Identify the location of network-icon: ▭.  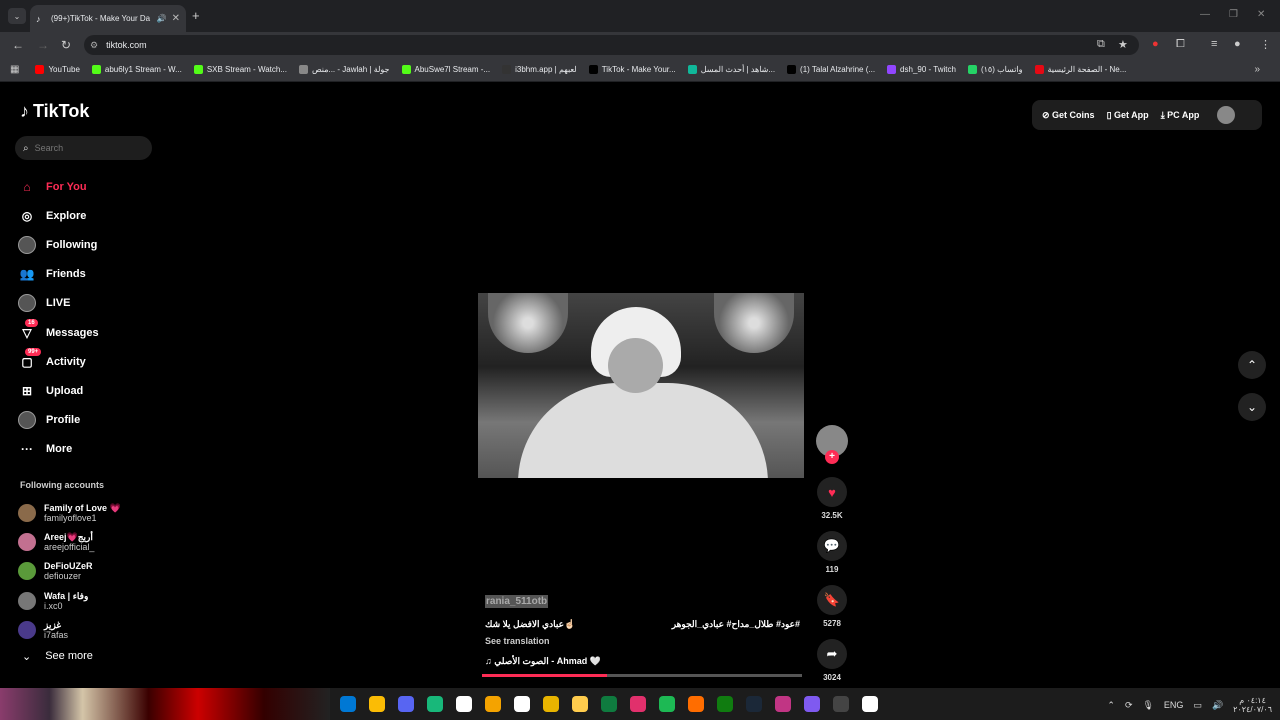
(1197, 705).